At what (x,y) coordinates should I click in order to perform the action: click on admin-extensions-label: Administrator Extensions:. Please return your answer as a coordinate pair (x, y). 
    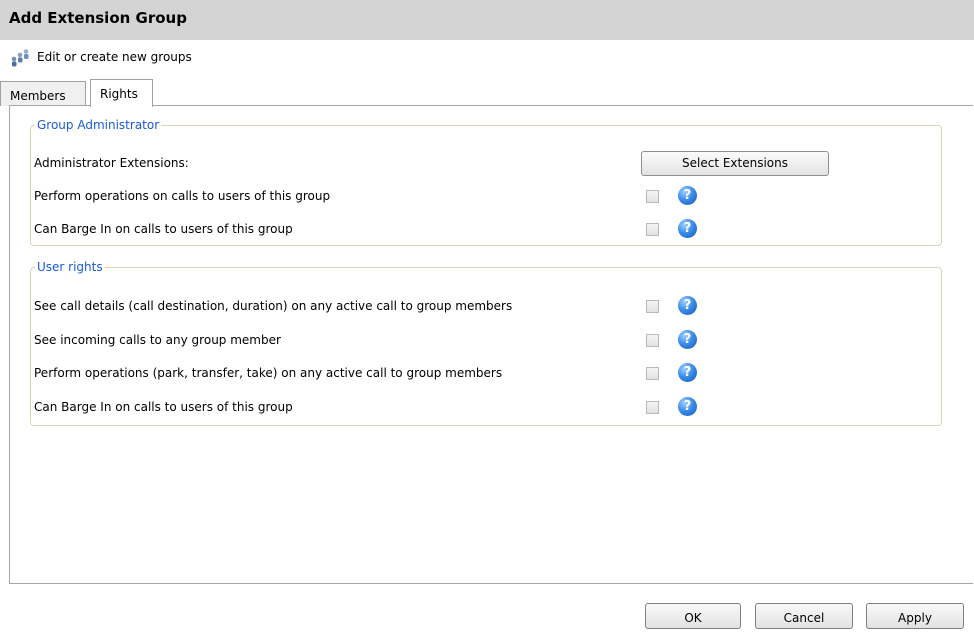
    Looking at the image, I should click on (111, 163).